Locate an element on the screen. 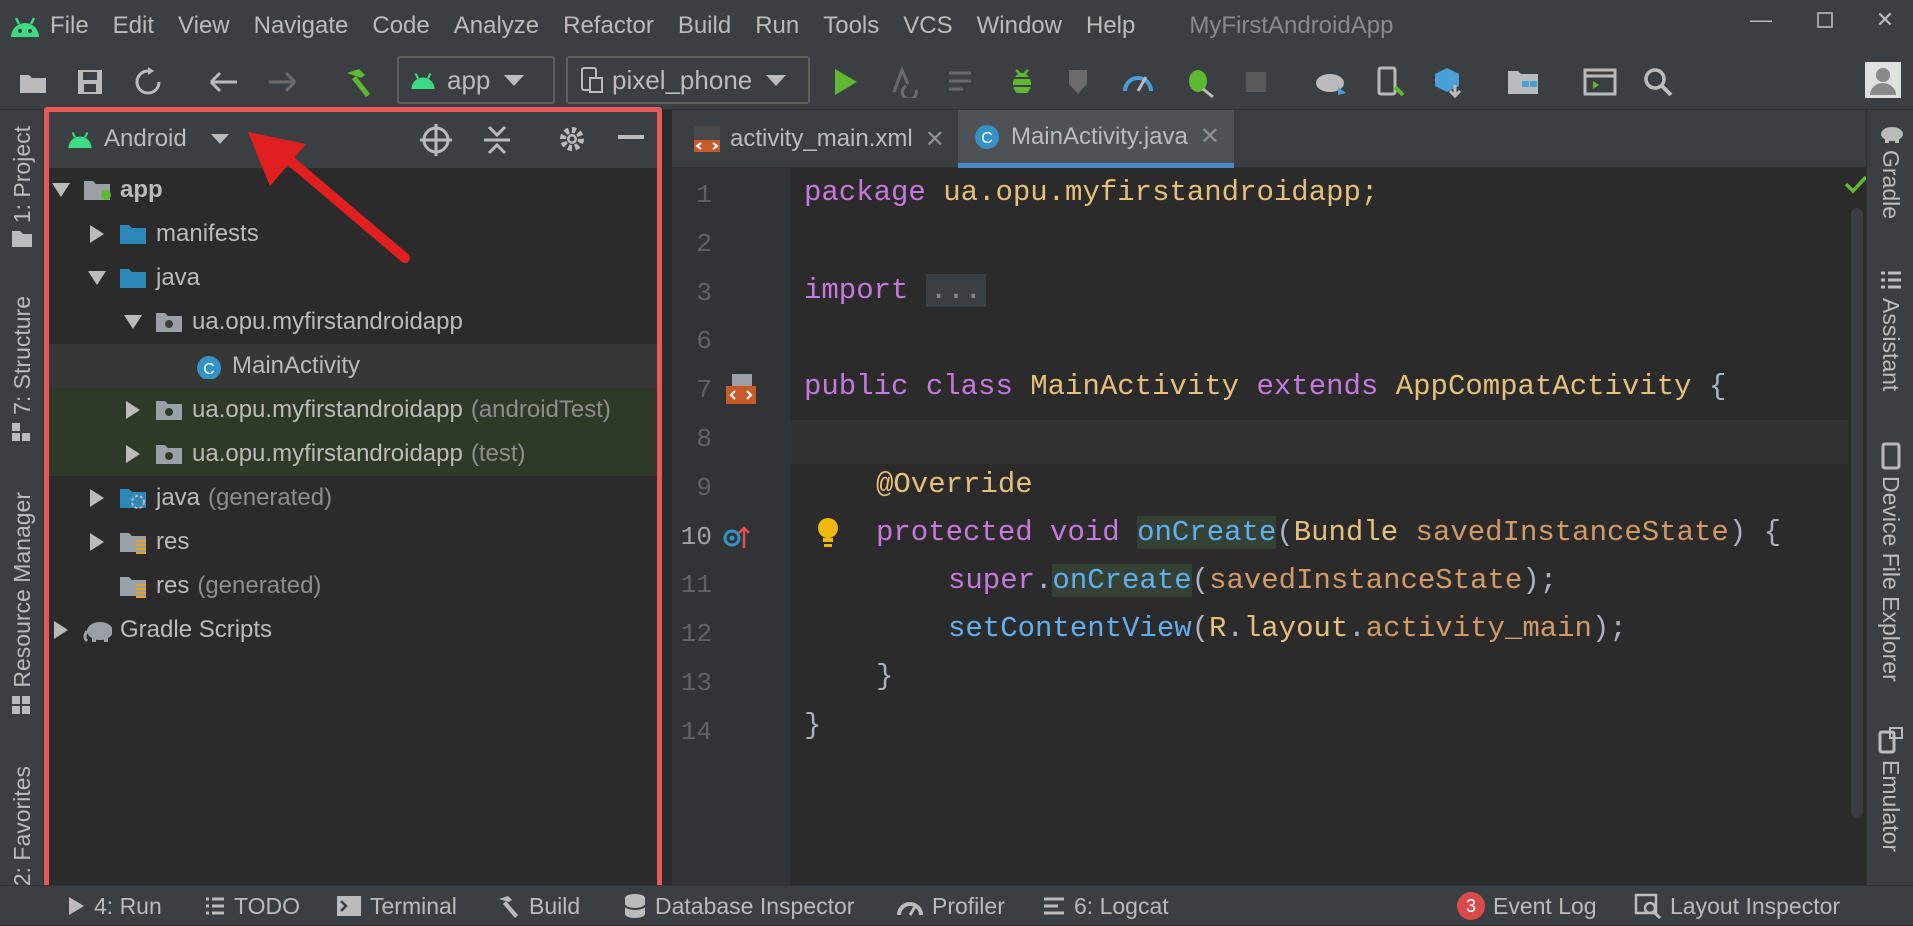 The width and height of the screenshot is (1913, 926). todo-tool-button: TODO is located at coordinates (252, 906).